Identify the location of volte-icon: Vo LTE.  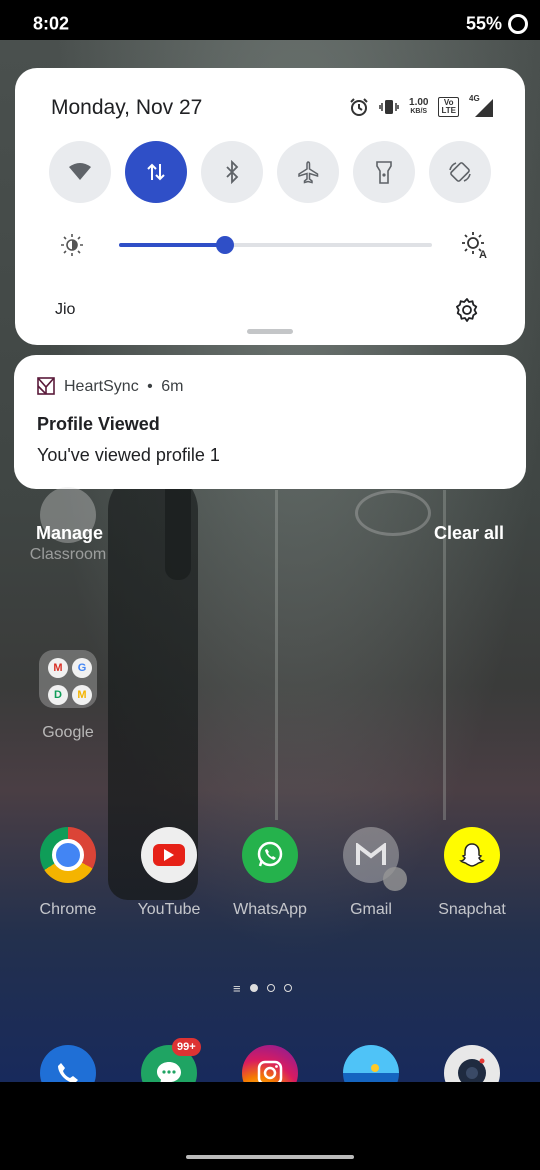
(448, 107).